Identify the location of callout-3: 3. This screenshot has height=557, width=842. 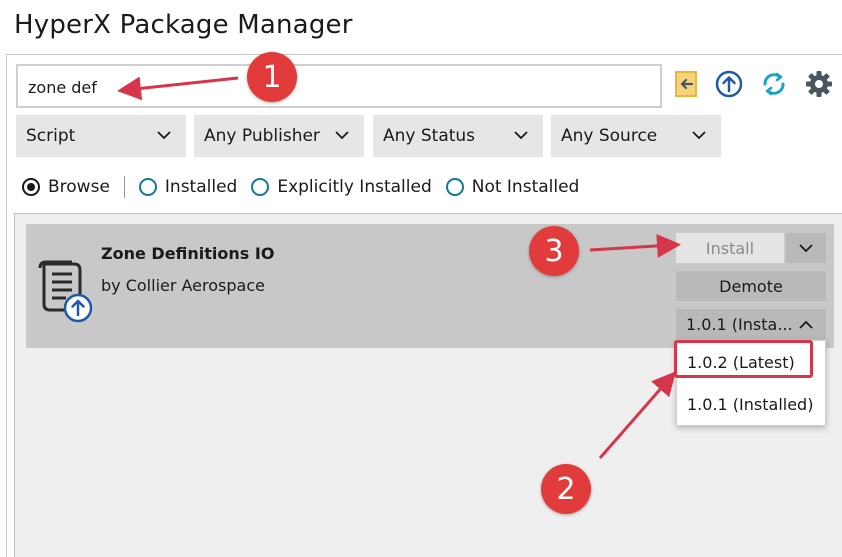
(554, 251).